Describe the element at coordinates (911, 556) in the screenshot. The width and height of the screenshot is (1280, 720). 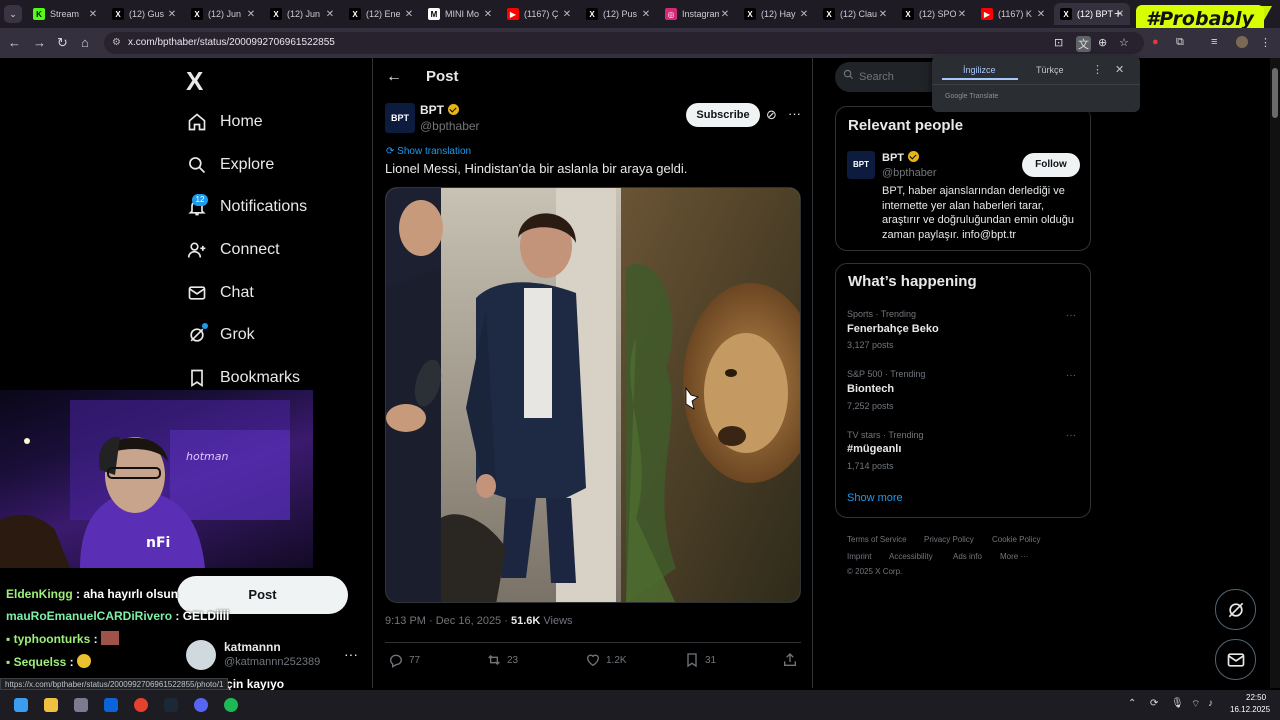
I see `footer-accessibility-link: Accessibility` at that location.